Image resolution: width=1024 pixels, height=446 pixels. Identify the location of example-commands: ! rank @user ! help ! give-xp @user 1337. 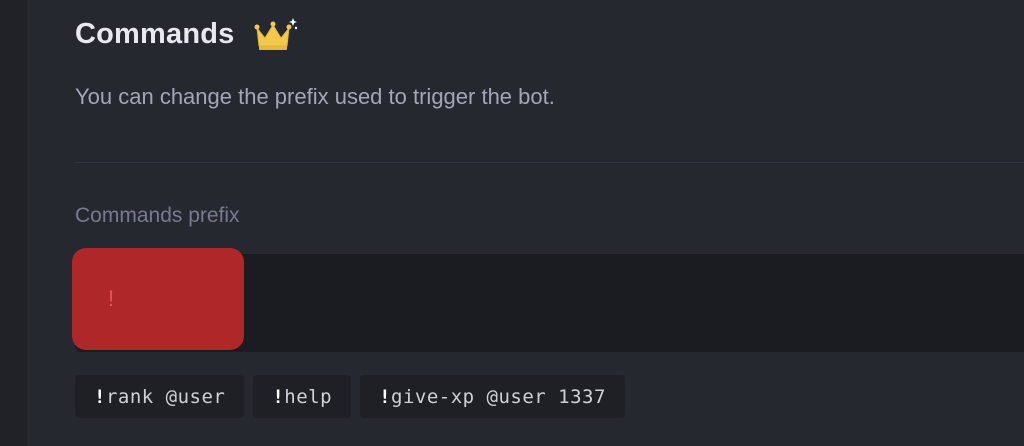
(350, 396).